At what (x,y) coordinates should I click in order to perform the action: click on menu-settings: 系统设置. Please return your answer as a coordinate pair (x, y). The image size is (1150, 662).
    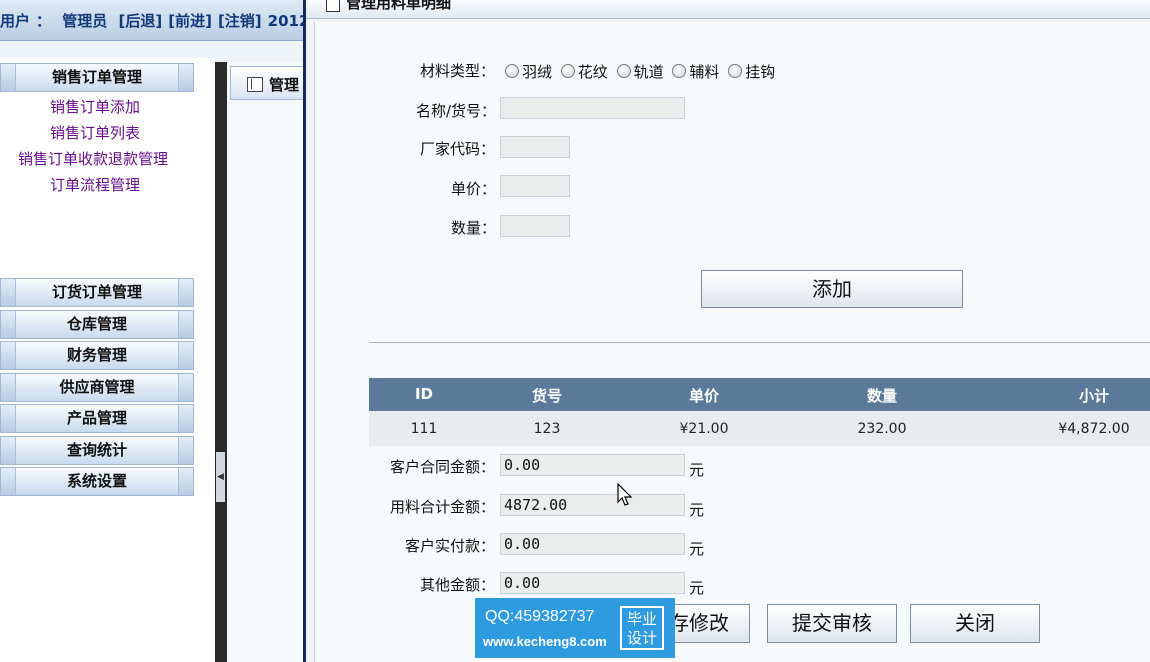
    Looking at the image, I should click on (97, 481).